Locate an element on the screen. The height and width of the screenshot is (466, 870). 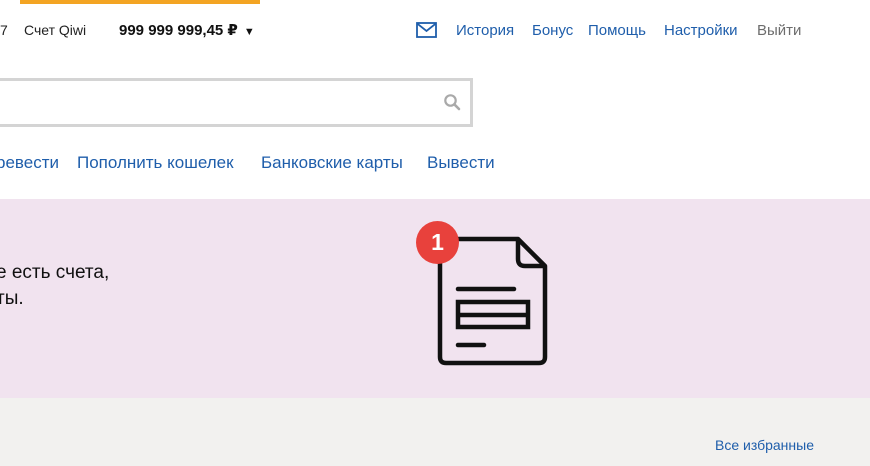
nav-topup-link: Пополнить кошелек is located at coordinates (155, 163).